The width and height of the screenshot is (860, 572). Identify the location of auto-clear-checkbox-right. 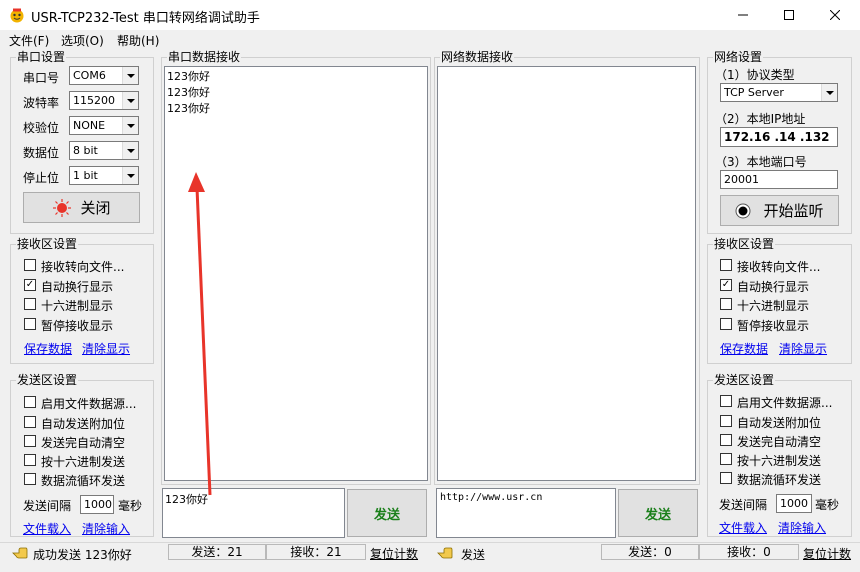
(726, 440).